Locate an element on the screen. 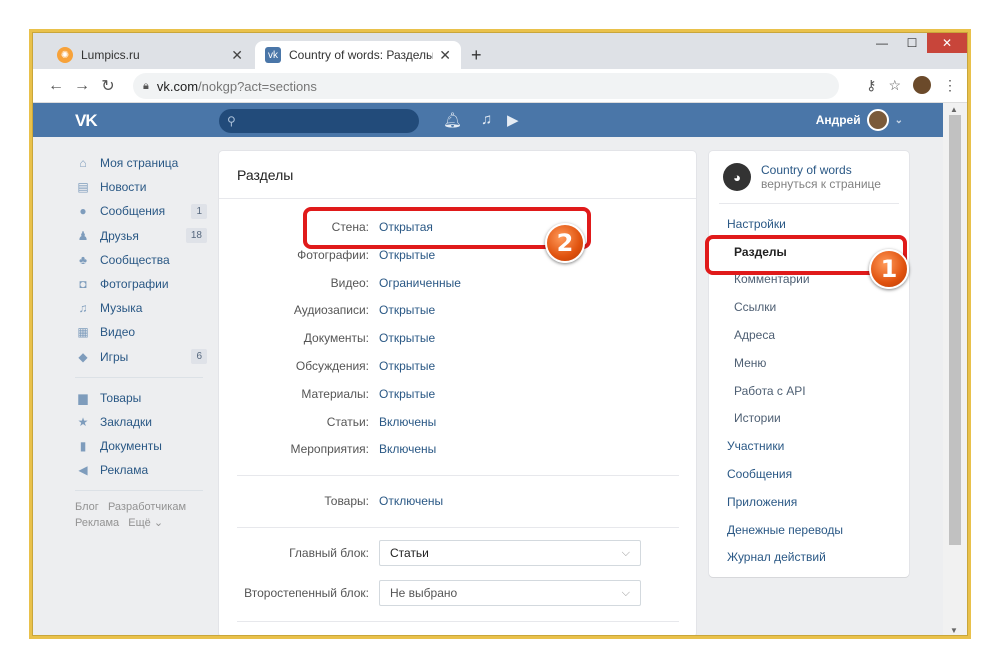  footer-link-ads: Реклама is located at coordinates (97, 523).